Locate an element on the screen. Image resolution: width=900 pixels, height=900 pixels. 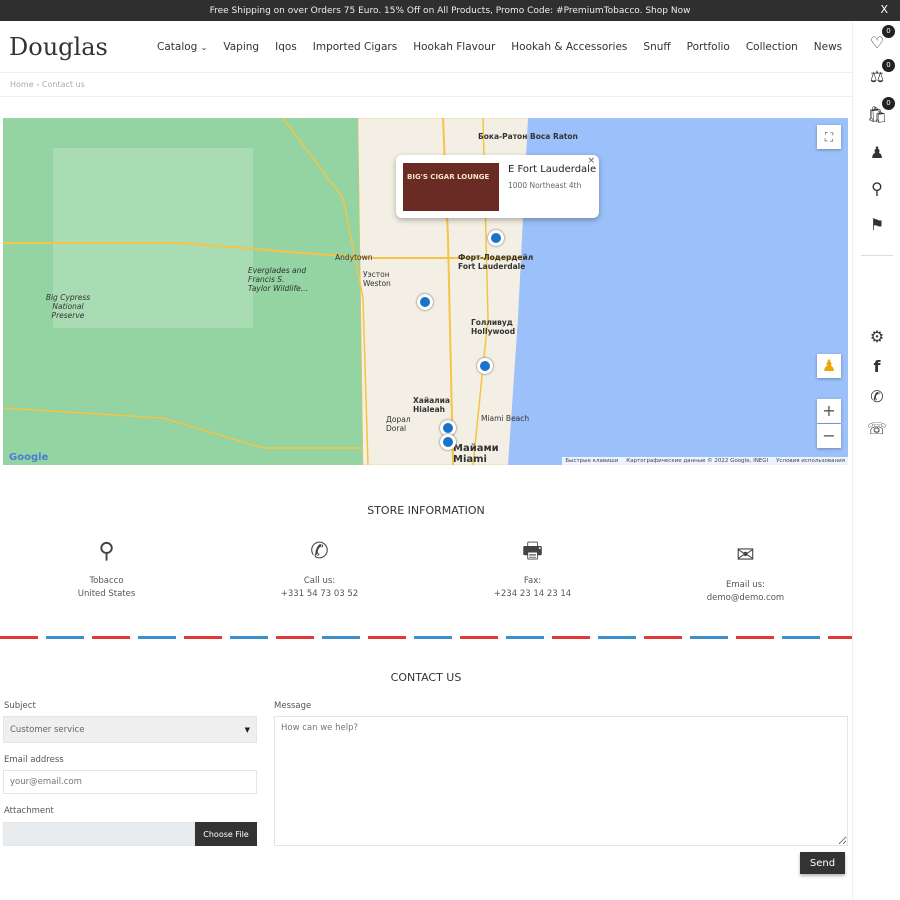
right-sidebar: ♡ 0 ⚖ 0 🛍 0 ♟ ⚲ ⚑ ⚙ f ✆ ☏ is located at coordinates (876, 460).